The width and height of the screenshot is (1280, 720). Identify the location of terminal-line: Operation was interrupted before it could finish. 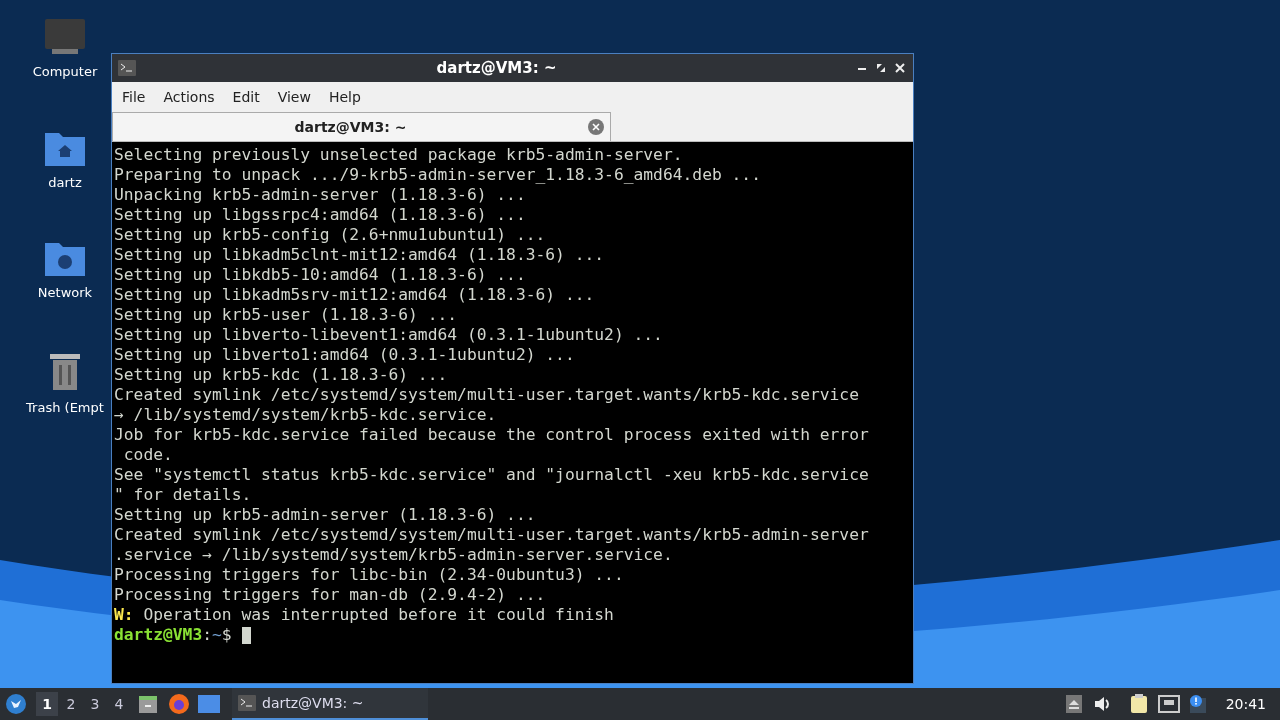
(378, 615).